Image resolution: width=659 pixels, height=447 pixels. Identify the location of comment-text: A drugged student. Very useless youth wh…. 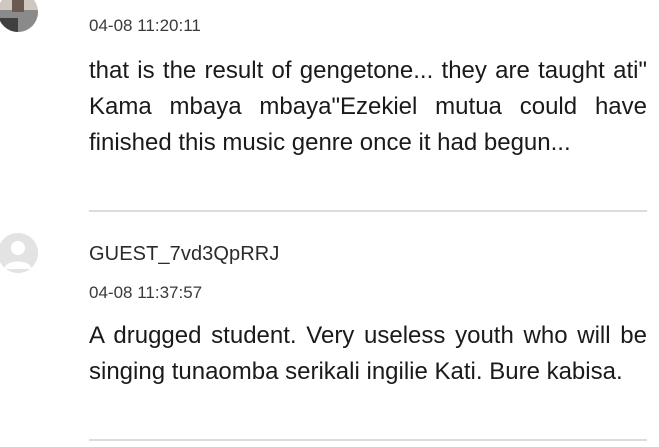
(368, 353).